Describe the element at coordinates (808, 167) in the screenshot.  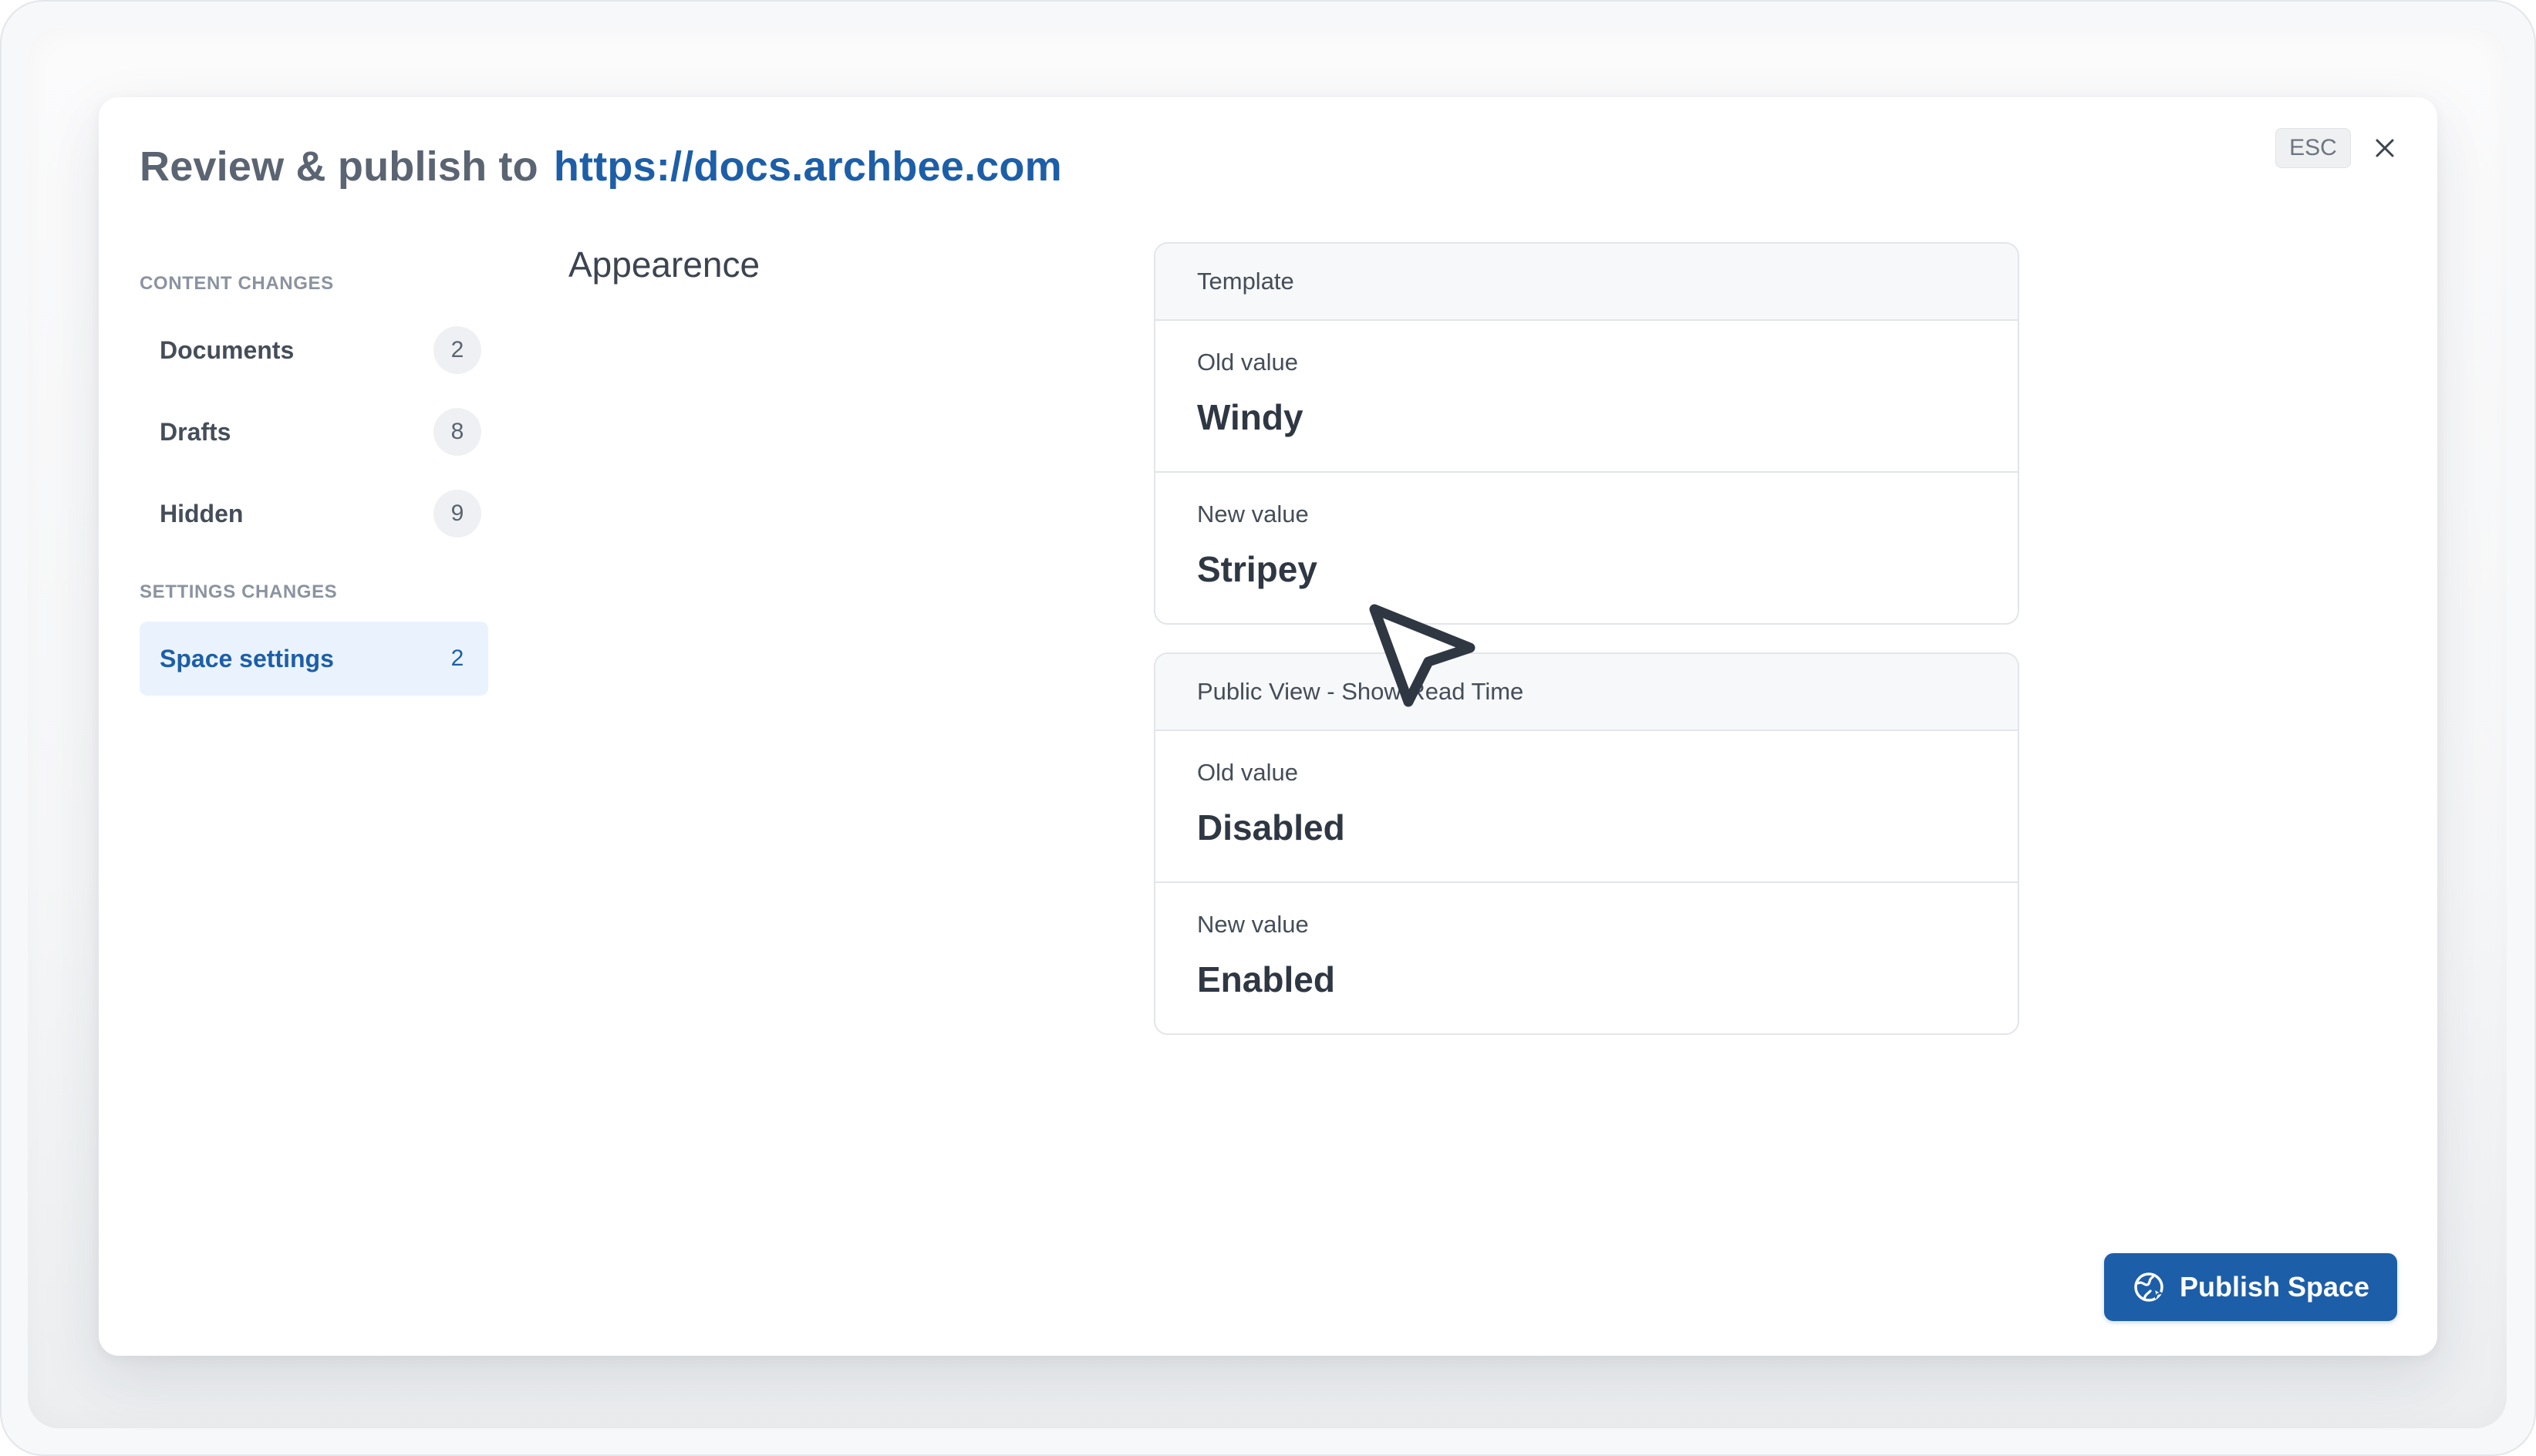
I see `space-url-link: https://docs.archbee.com` at that location.